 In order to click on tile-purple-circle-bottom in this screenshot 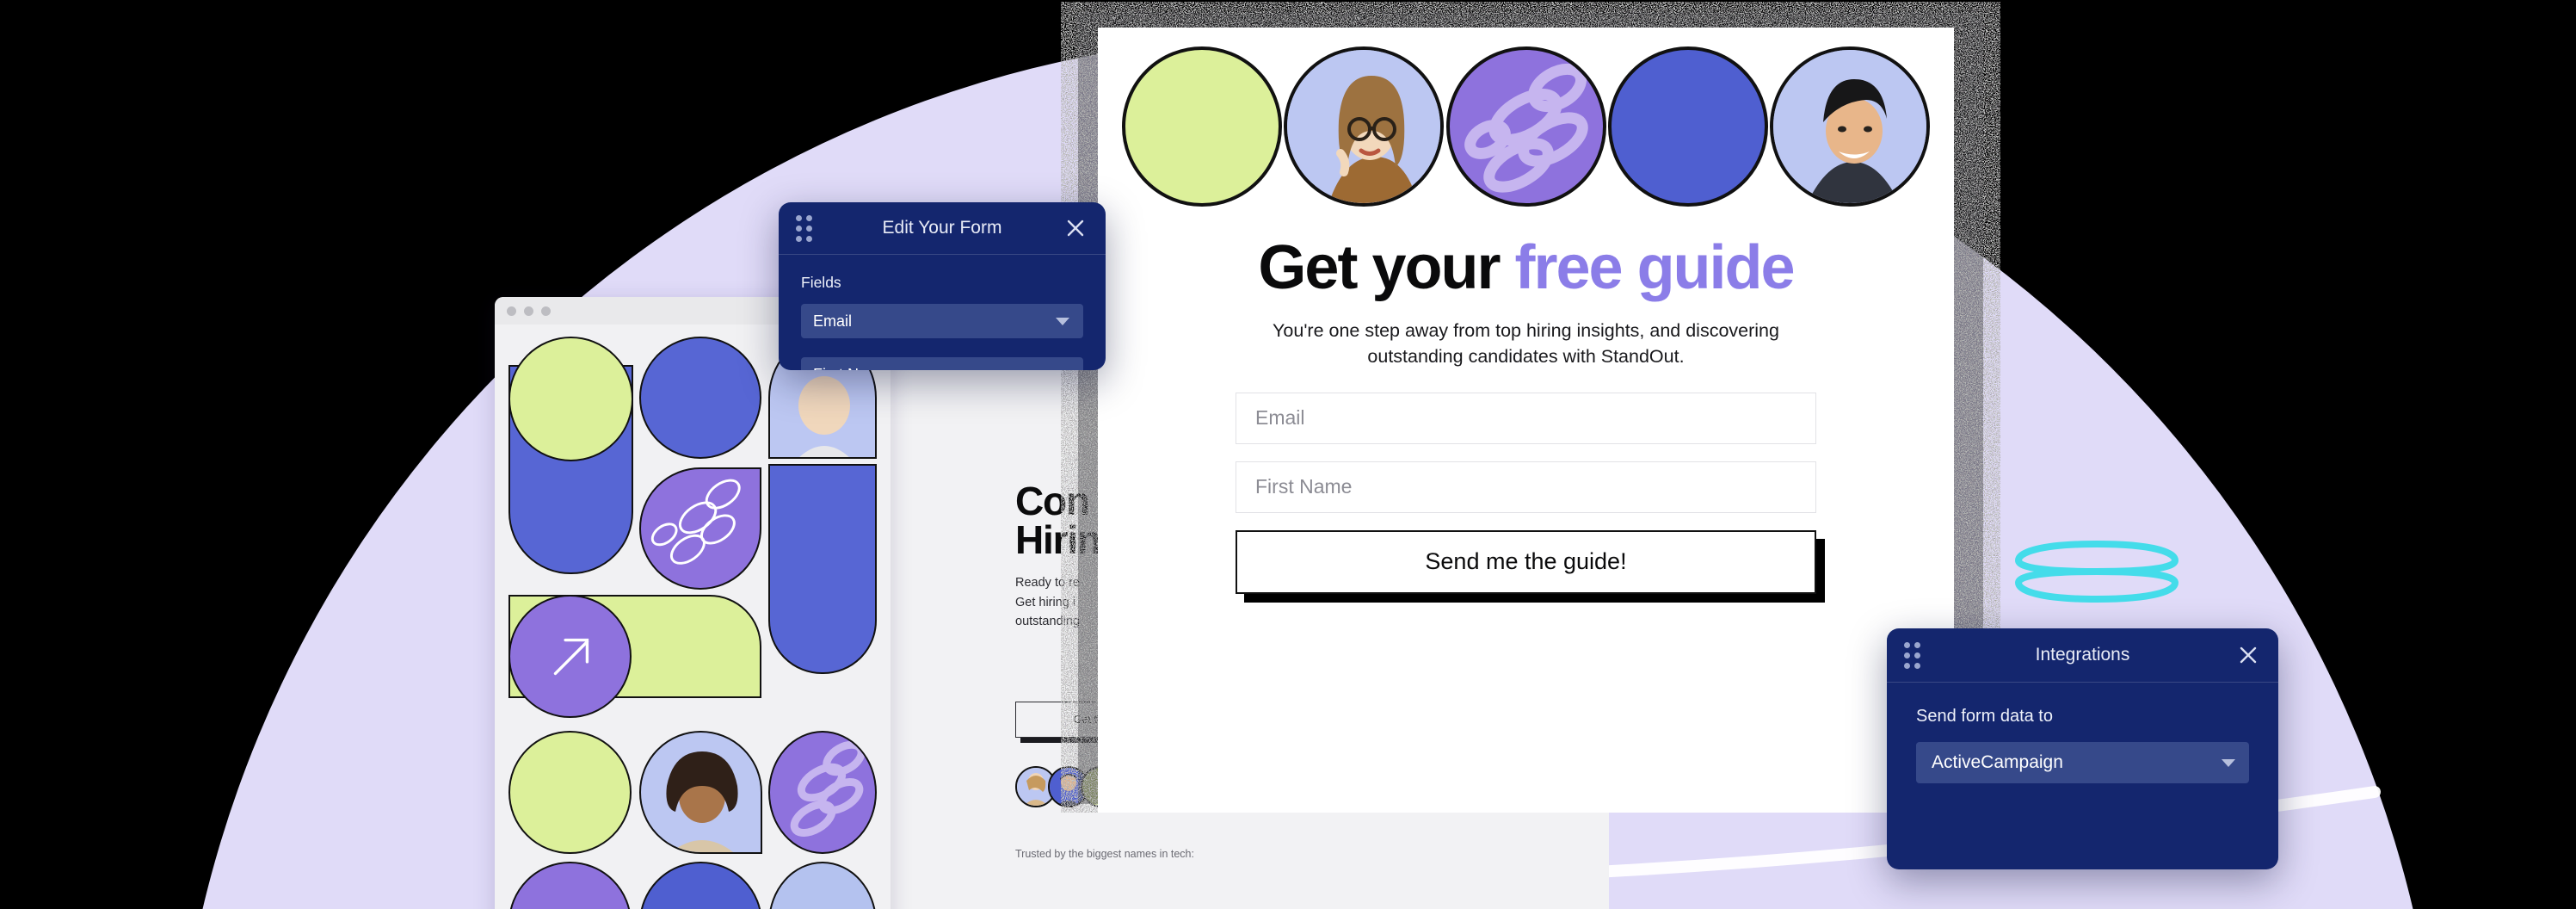, I will do `click(570, 885)`.